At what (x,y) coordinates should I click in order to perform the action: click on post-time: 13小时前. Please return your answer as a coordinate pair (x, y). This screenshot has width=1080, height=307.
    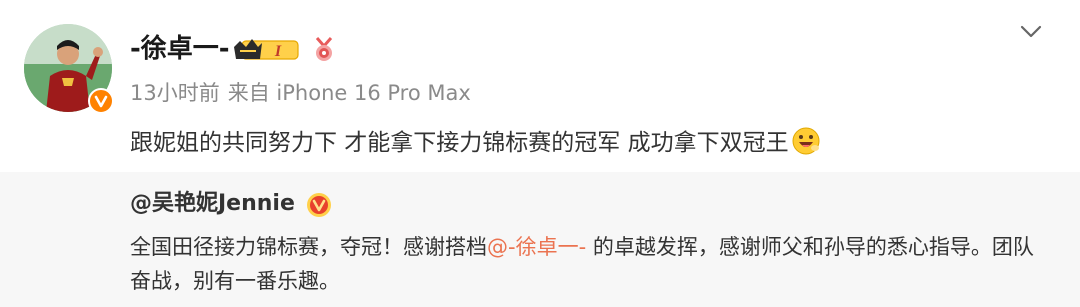
    Looking at the image, I should click on (175, 93).